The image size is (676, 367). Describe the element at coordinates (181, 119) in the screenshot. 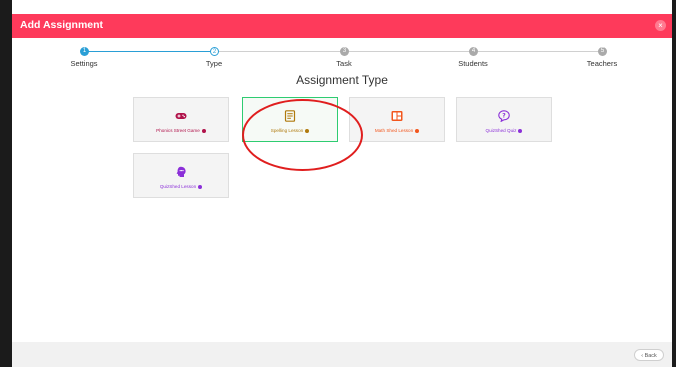

I see `card-phonics-street-game: Phonics Street Game` at that location.